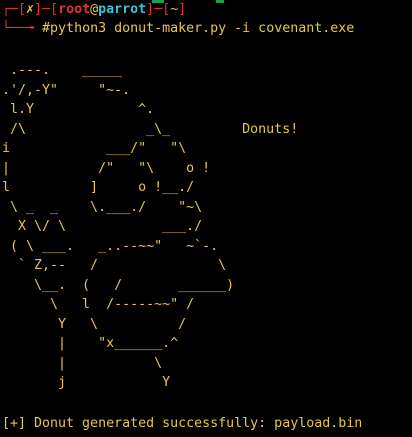  What do you see at coordinates (22, 28) in the screenshot?
I see `prompt-line2-prefix: └──╼` at bounding box center [22, 28].